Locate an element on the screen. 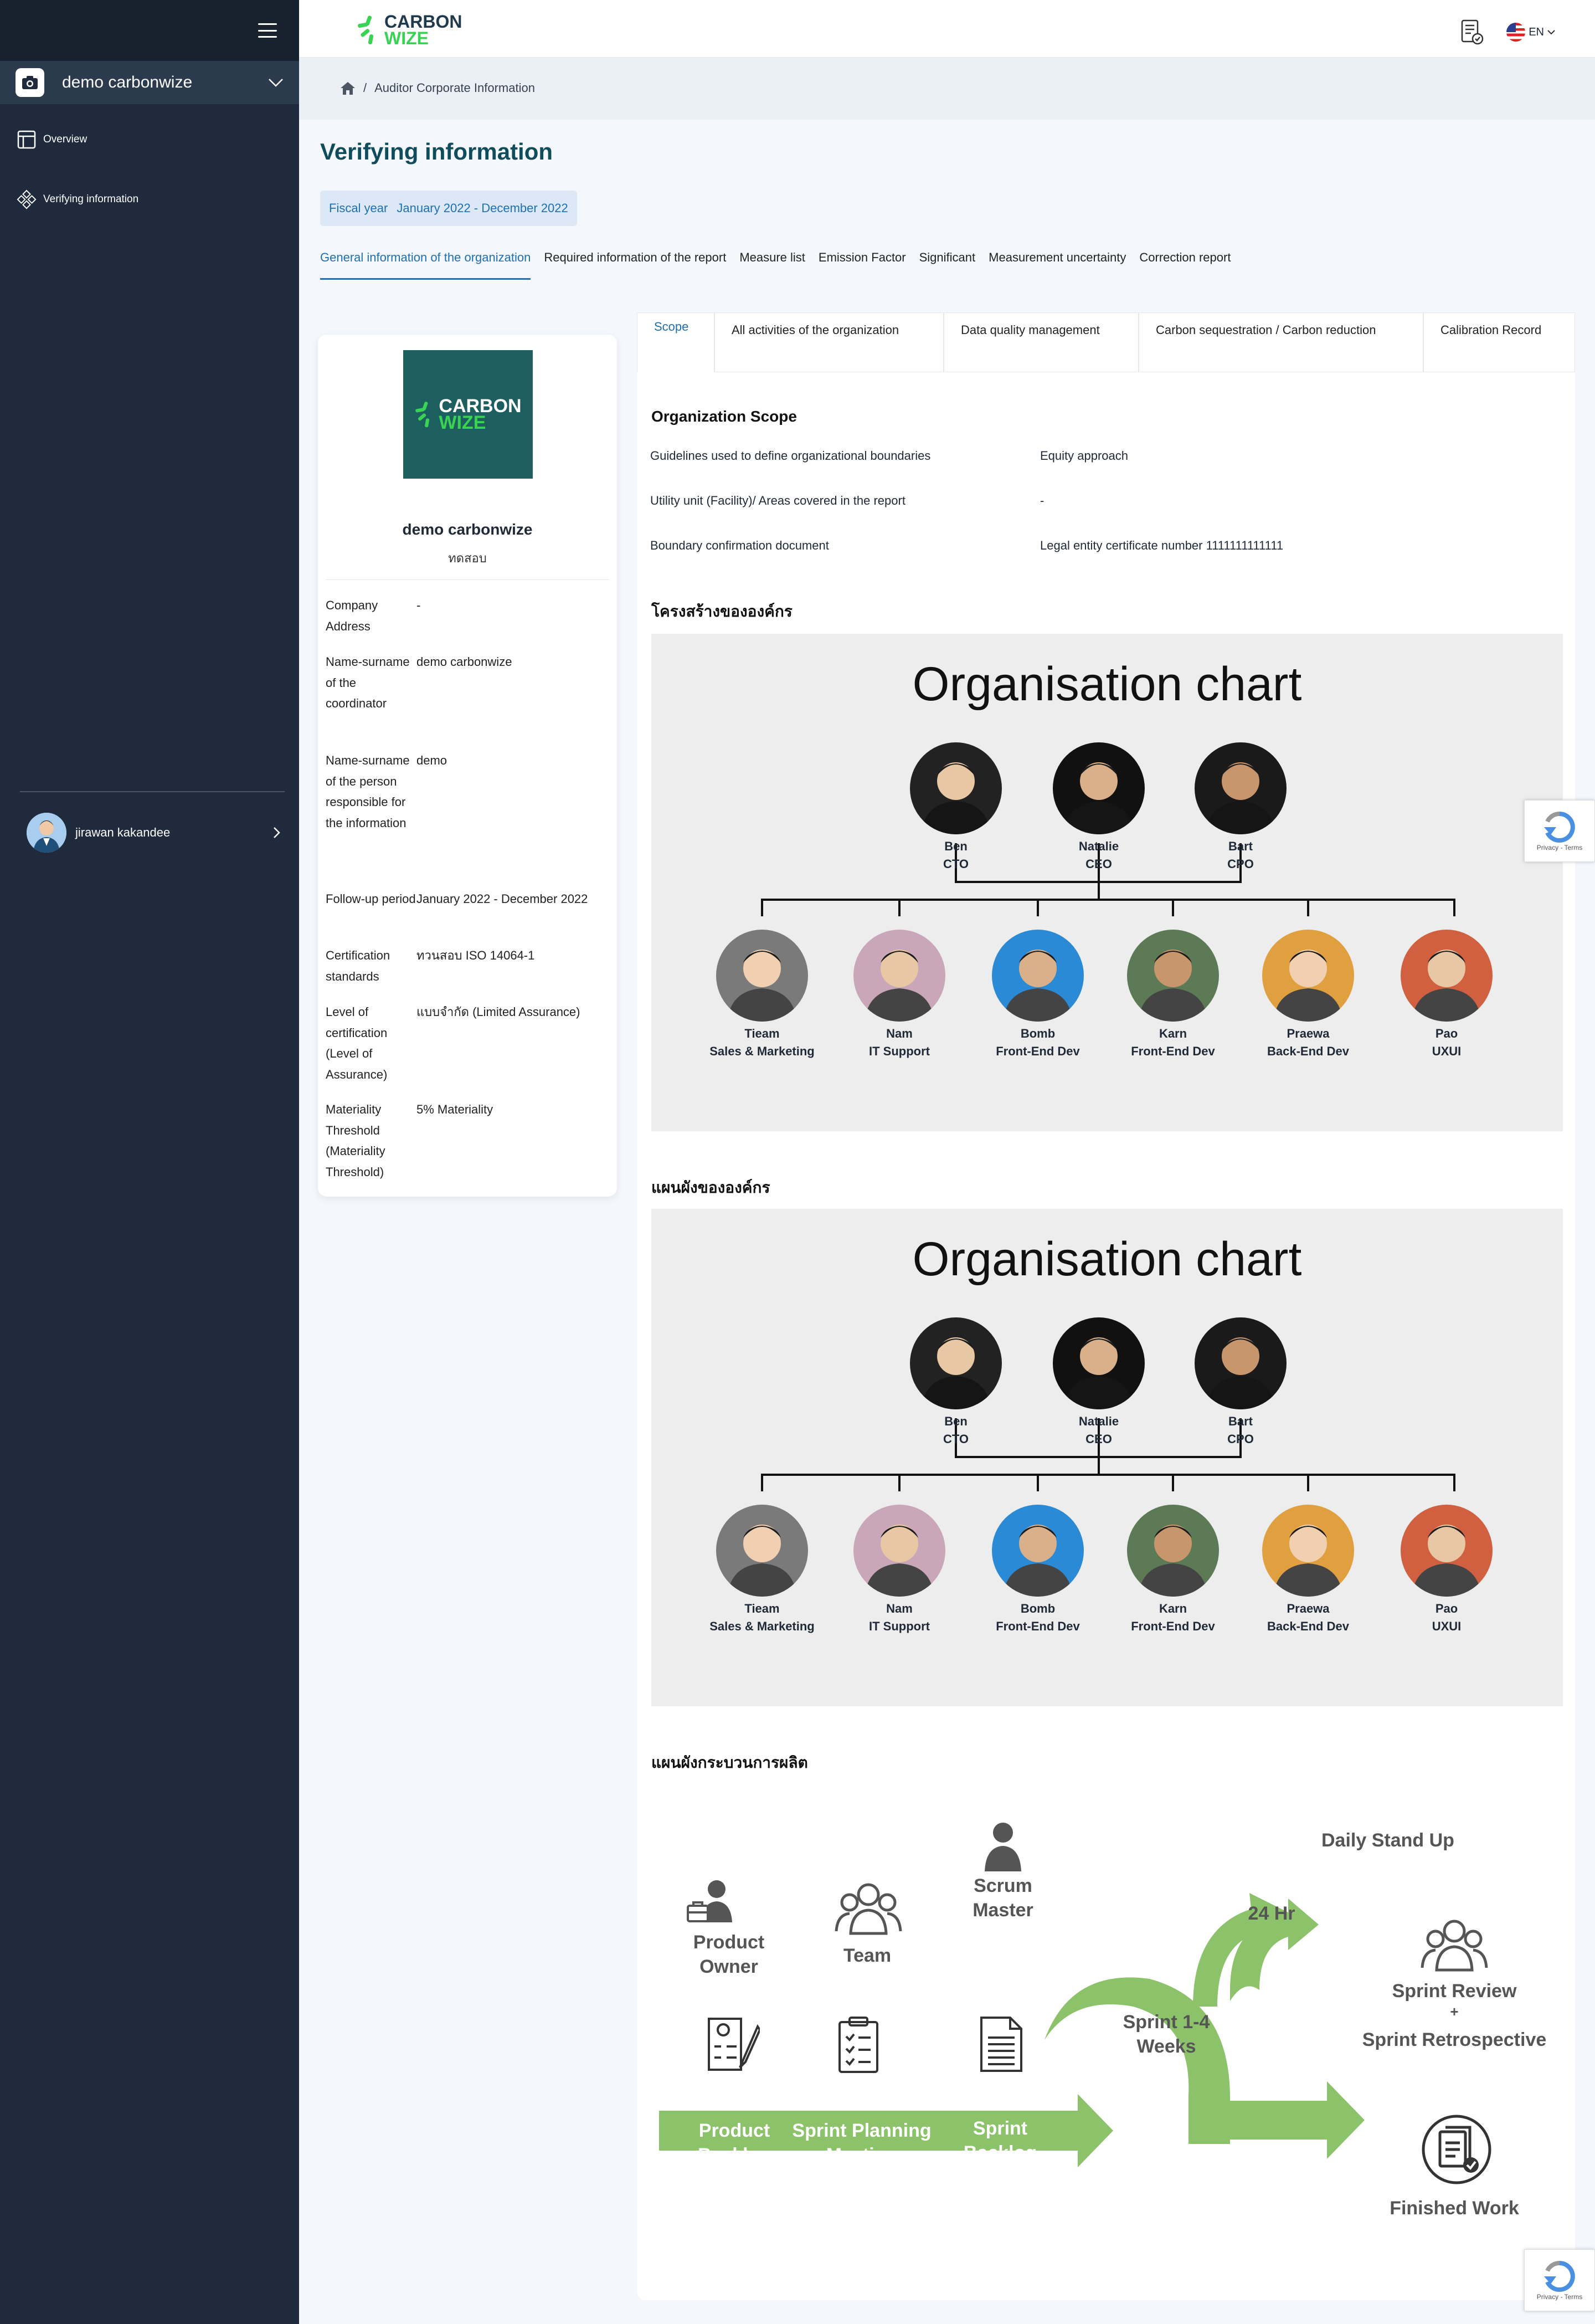 The image size is (1595, 2324). process-label: + is located at coordinates (1454, 2011).